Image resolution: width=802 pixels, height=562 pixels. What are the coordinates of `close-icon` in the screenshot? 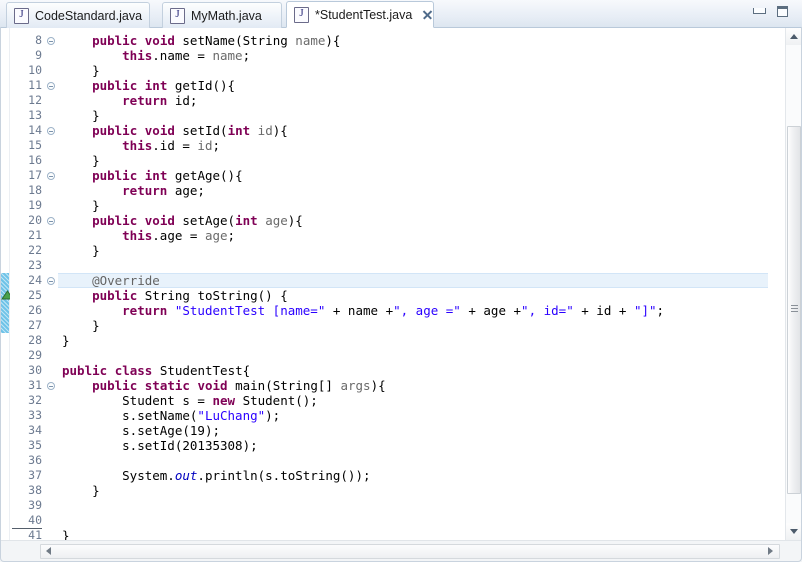 It's located at (427, 15).